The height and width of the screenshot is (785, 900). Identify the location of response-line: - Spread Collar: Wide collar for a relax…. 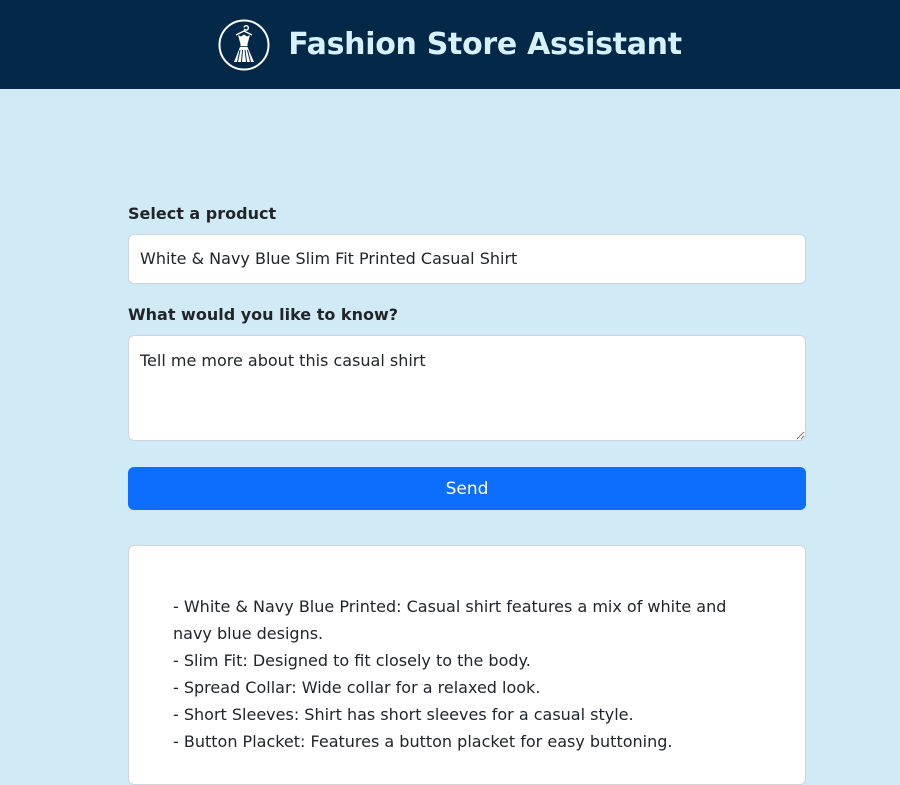
(357, 687).